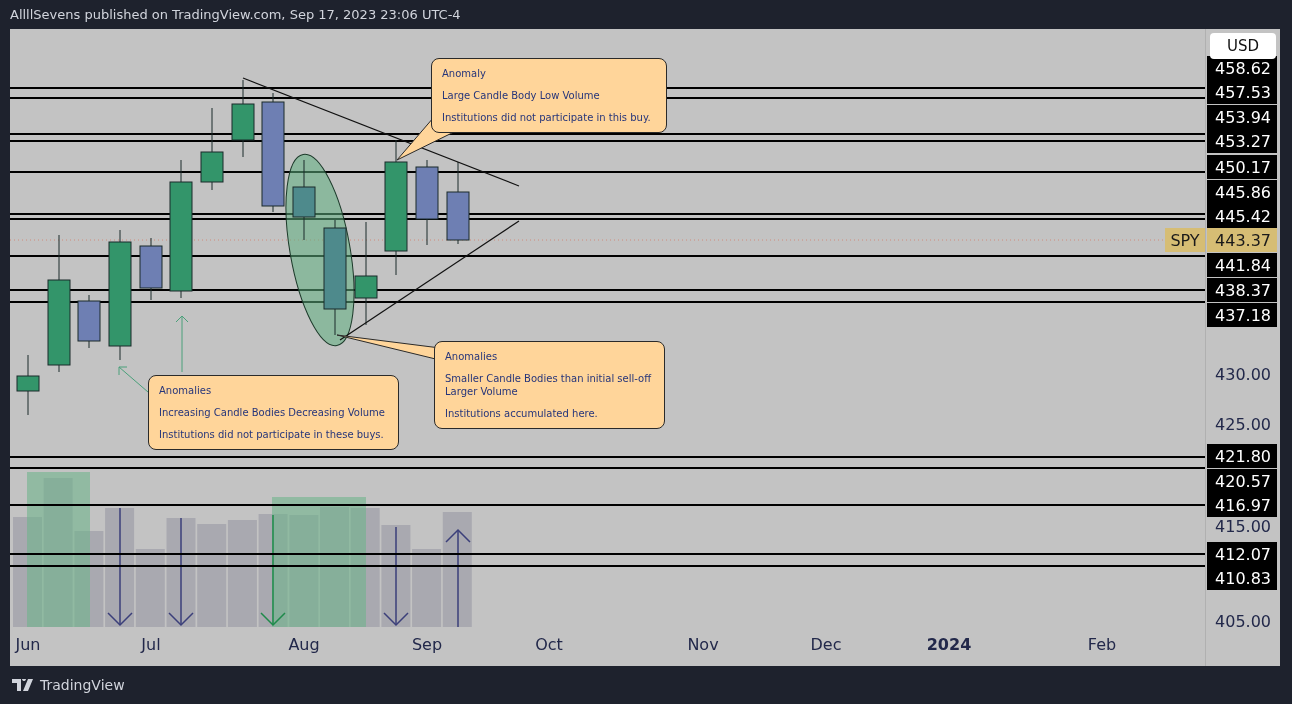 The image size is (1292, 704). I want to click on price-label: 438.37, so click(1242, 290).